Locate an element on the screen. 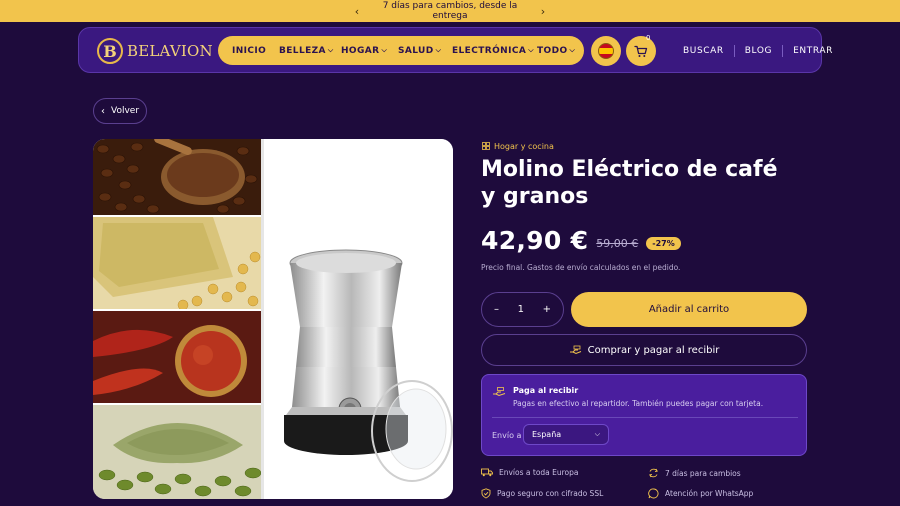 This screenshot has height=506, width=900. spain-flag-icon is located at coordinates (606, 51).